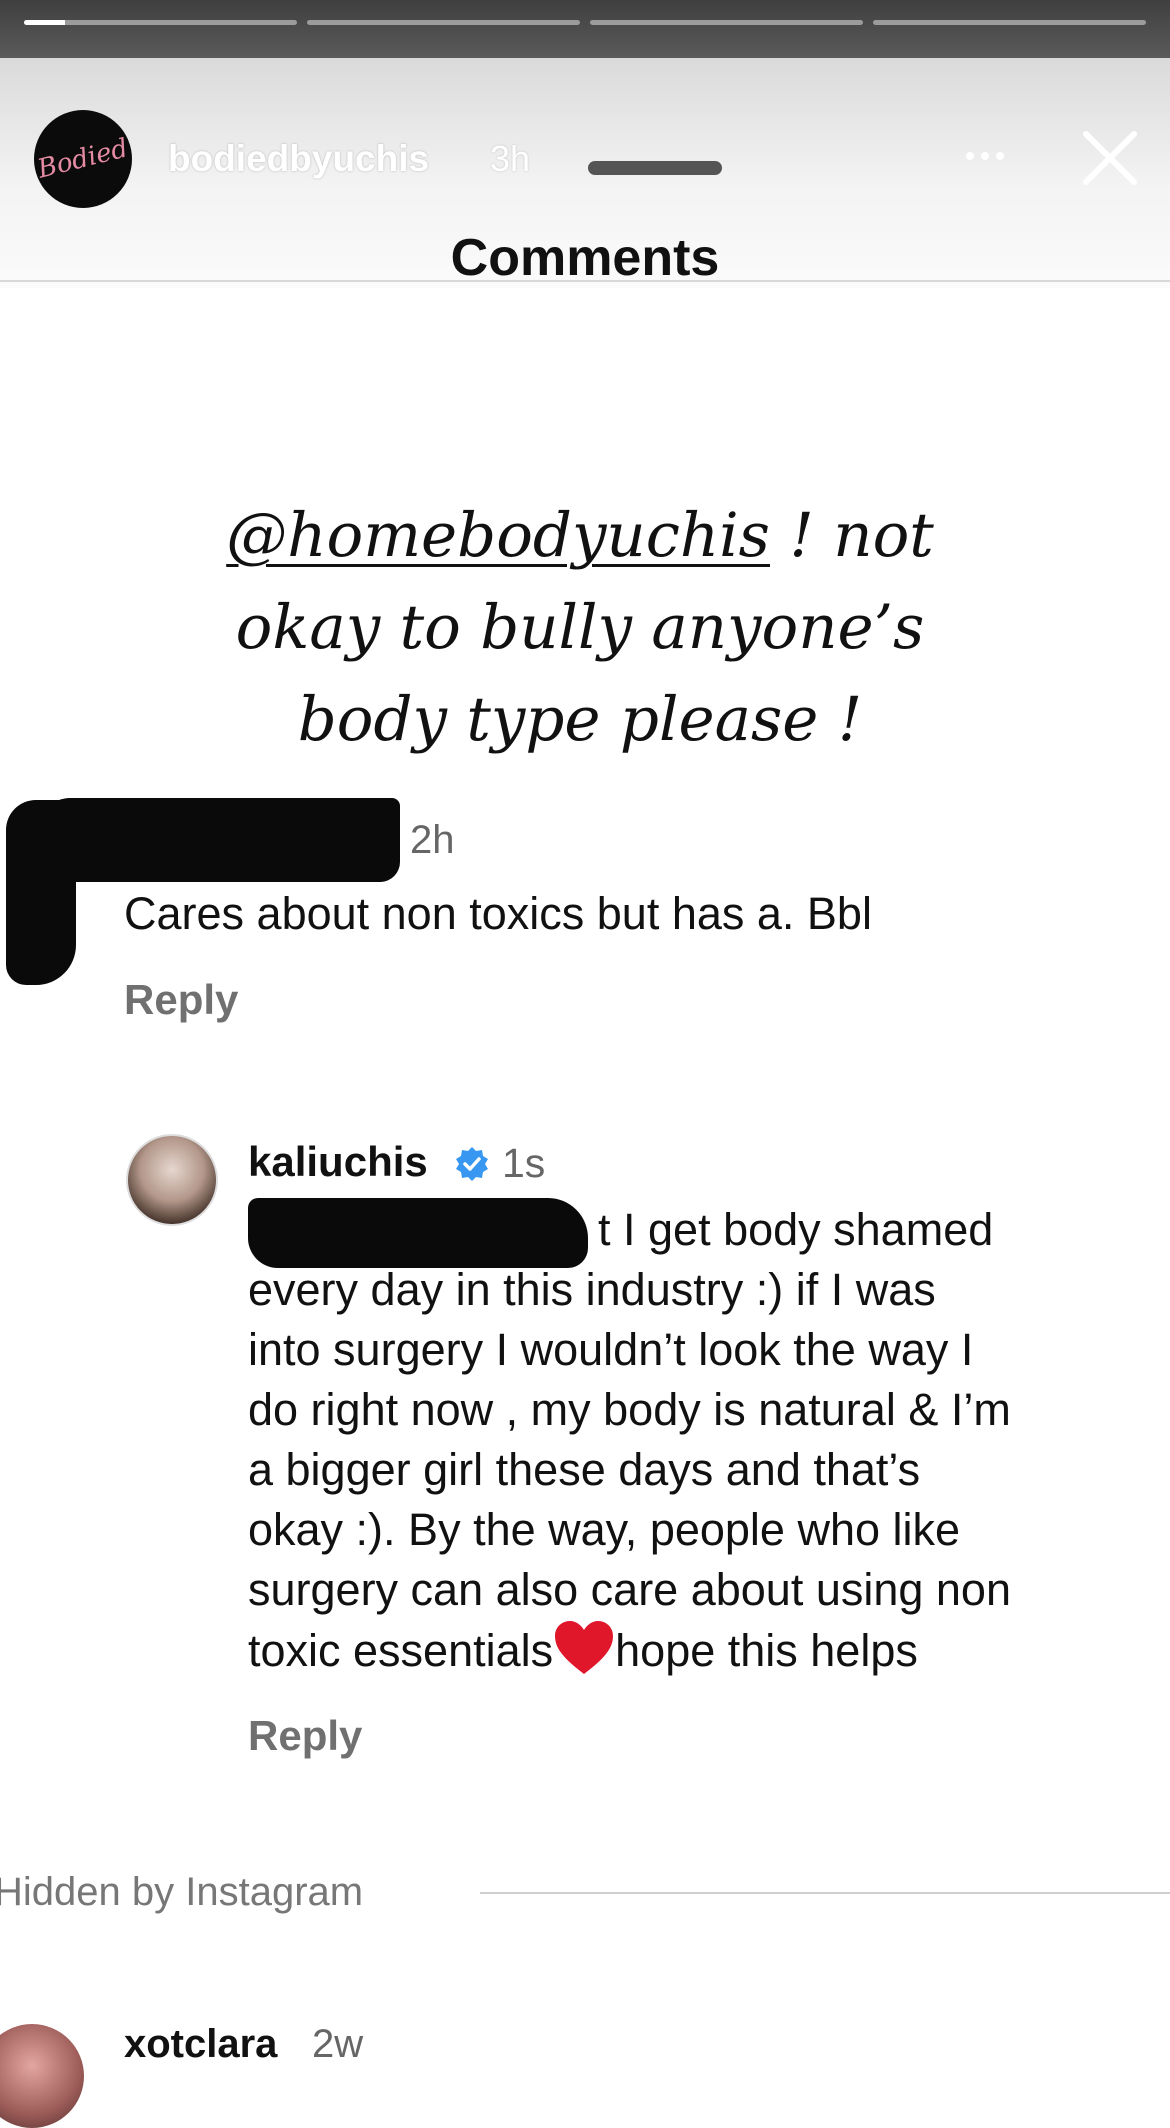  I want to click on comment-time: 2w, so click(338, 2044).